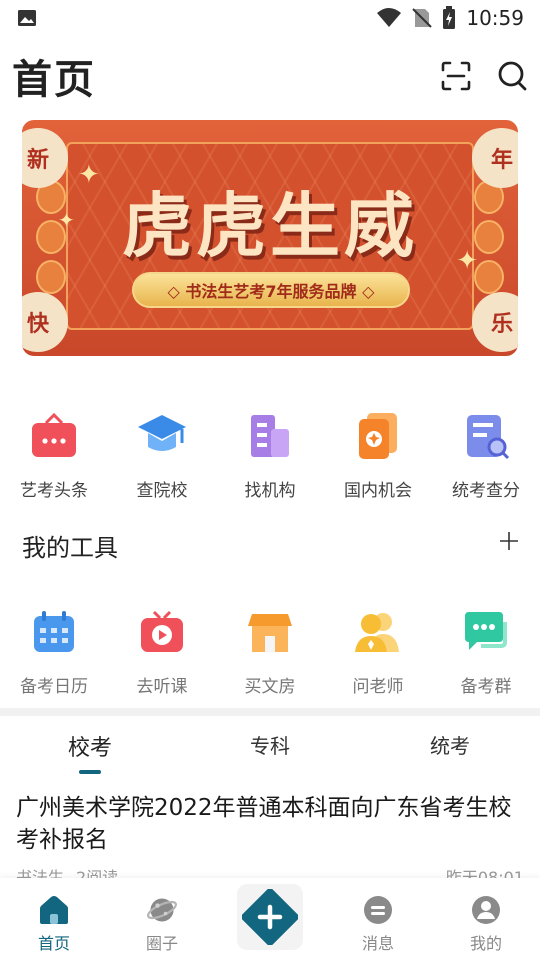 The width and height of the screenshot is (540, 960). Describe the element at coordinates (513, 76) in the screenshot. I see `search-icon` at that location.